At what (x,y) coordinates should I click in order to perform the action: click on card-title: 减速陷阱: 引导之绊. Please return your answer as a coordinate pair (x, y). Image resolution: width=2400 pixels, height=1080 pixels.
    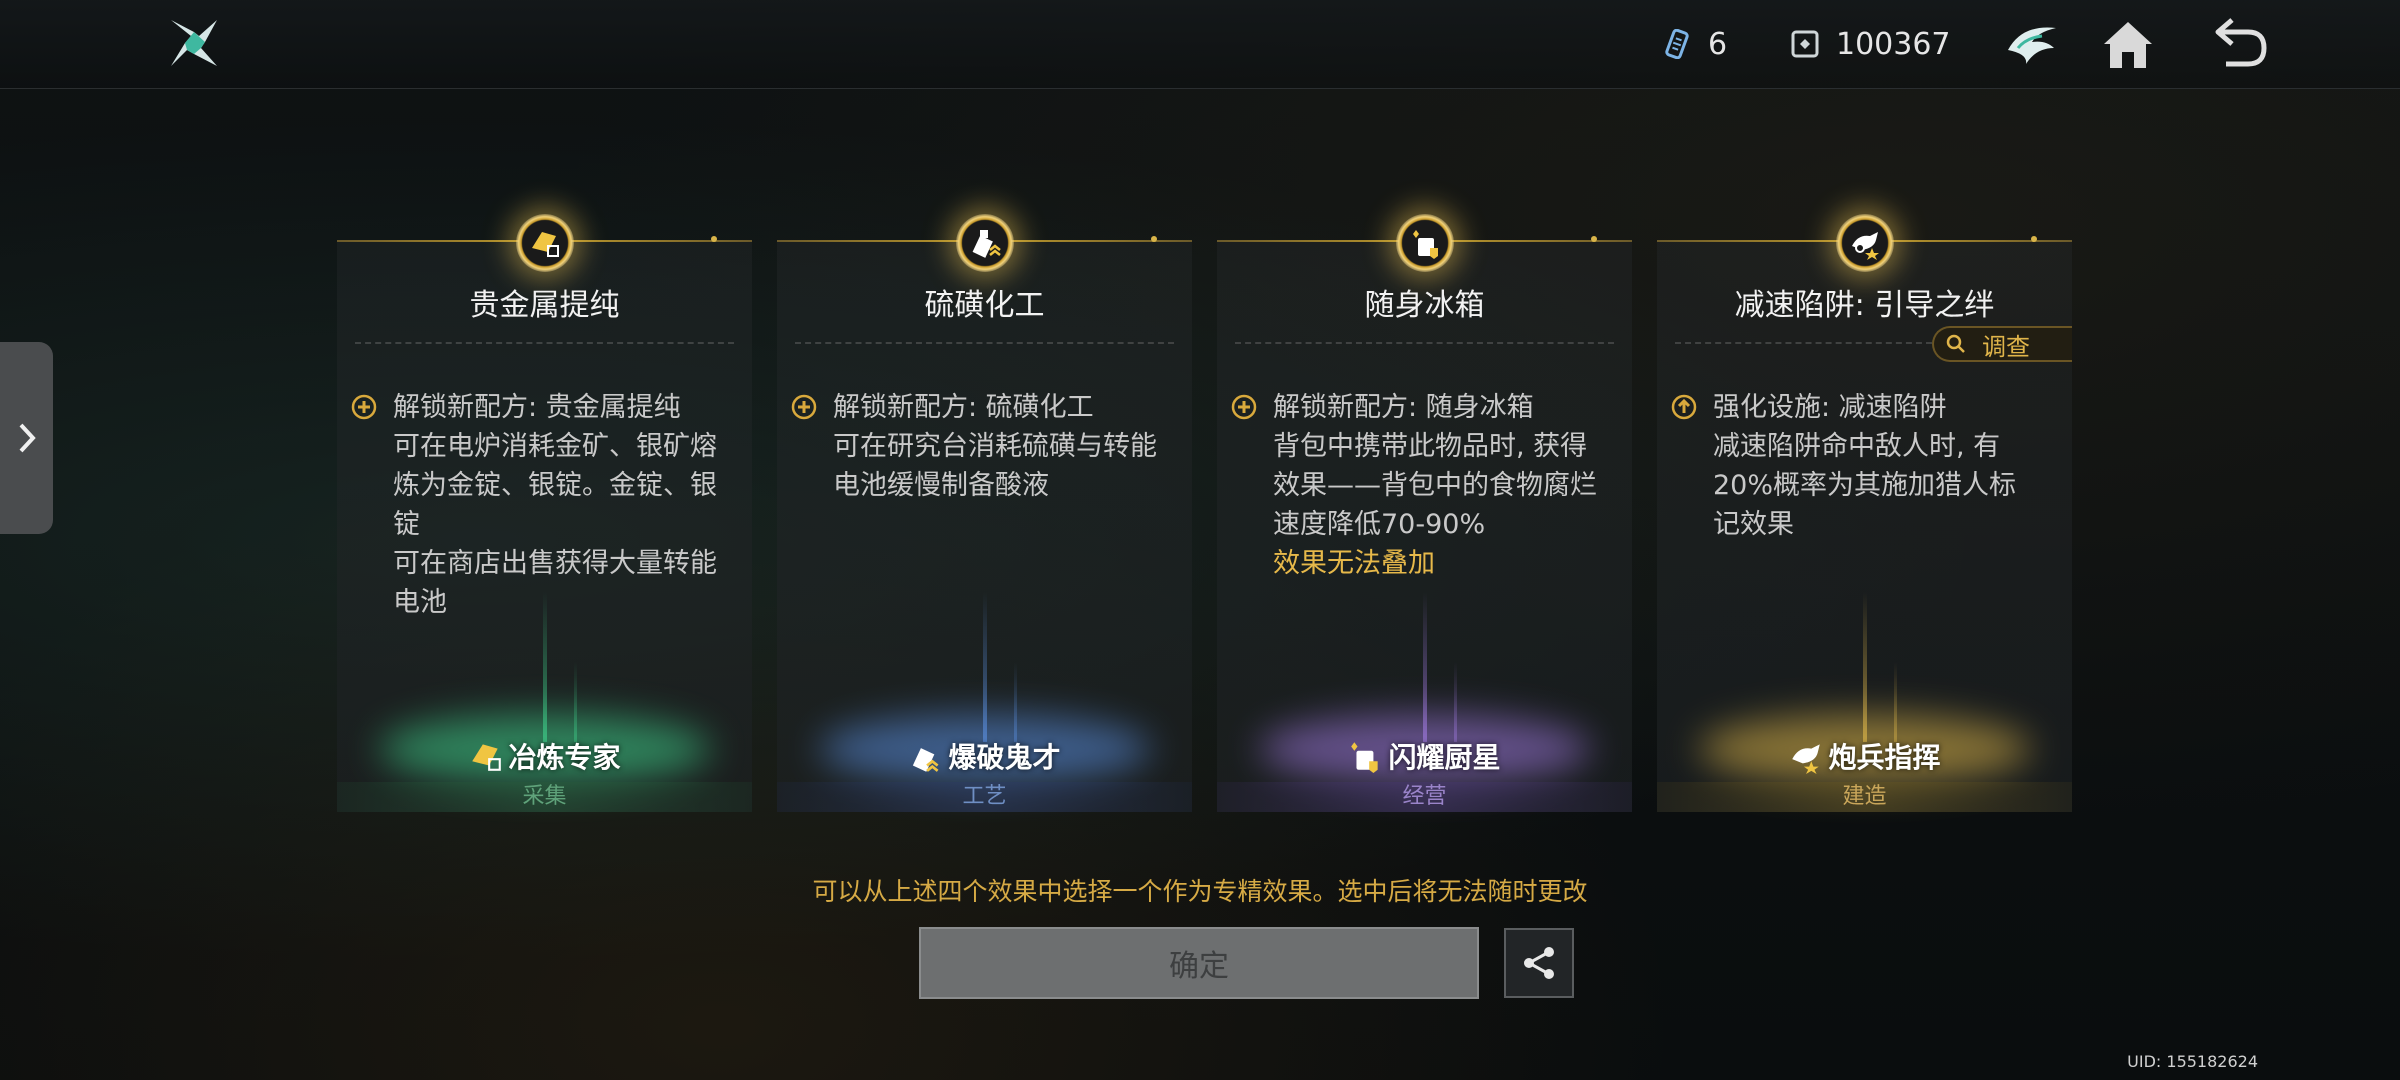
    Looking at the image, I should click on (1864, 305).